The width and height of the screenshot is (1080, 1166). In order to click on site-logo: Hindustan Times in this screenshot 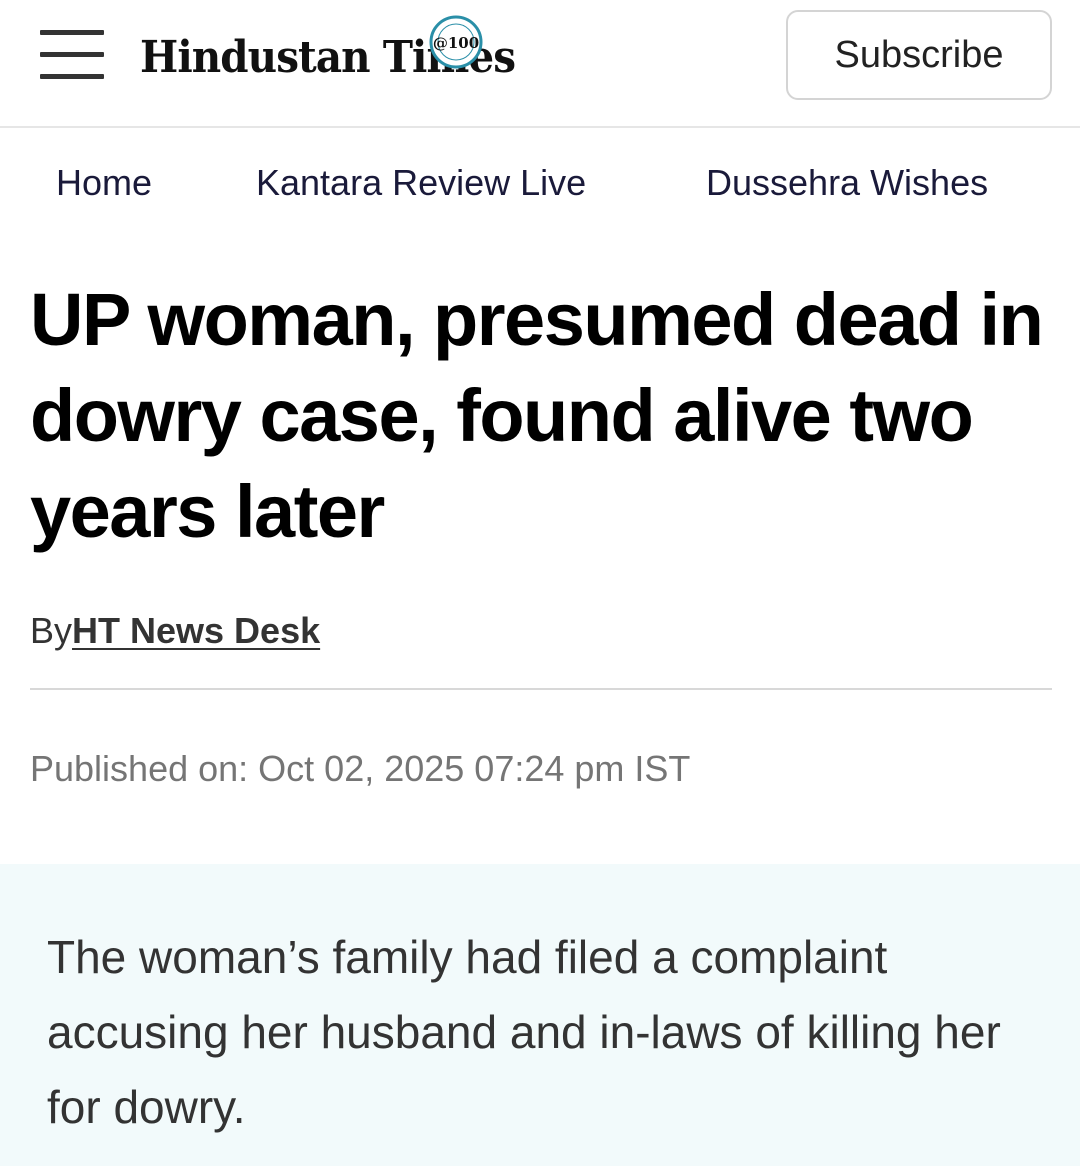, I will do `click(344, 57)`.